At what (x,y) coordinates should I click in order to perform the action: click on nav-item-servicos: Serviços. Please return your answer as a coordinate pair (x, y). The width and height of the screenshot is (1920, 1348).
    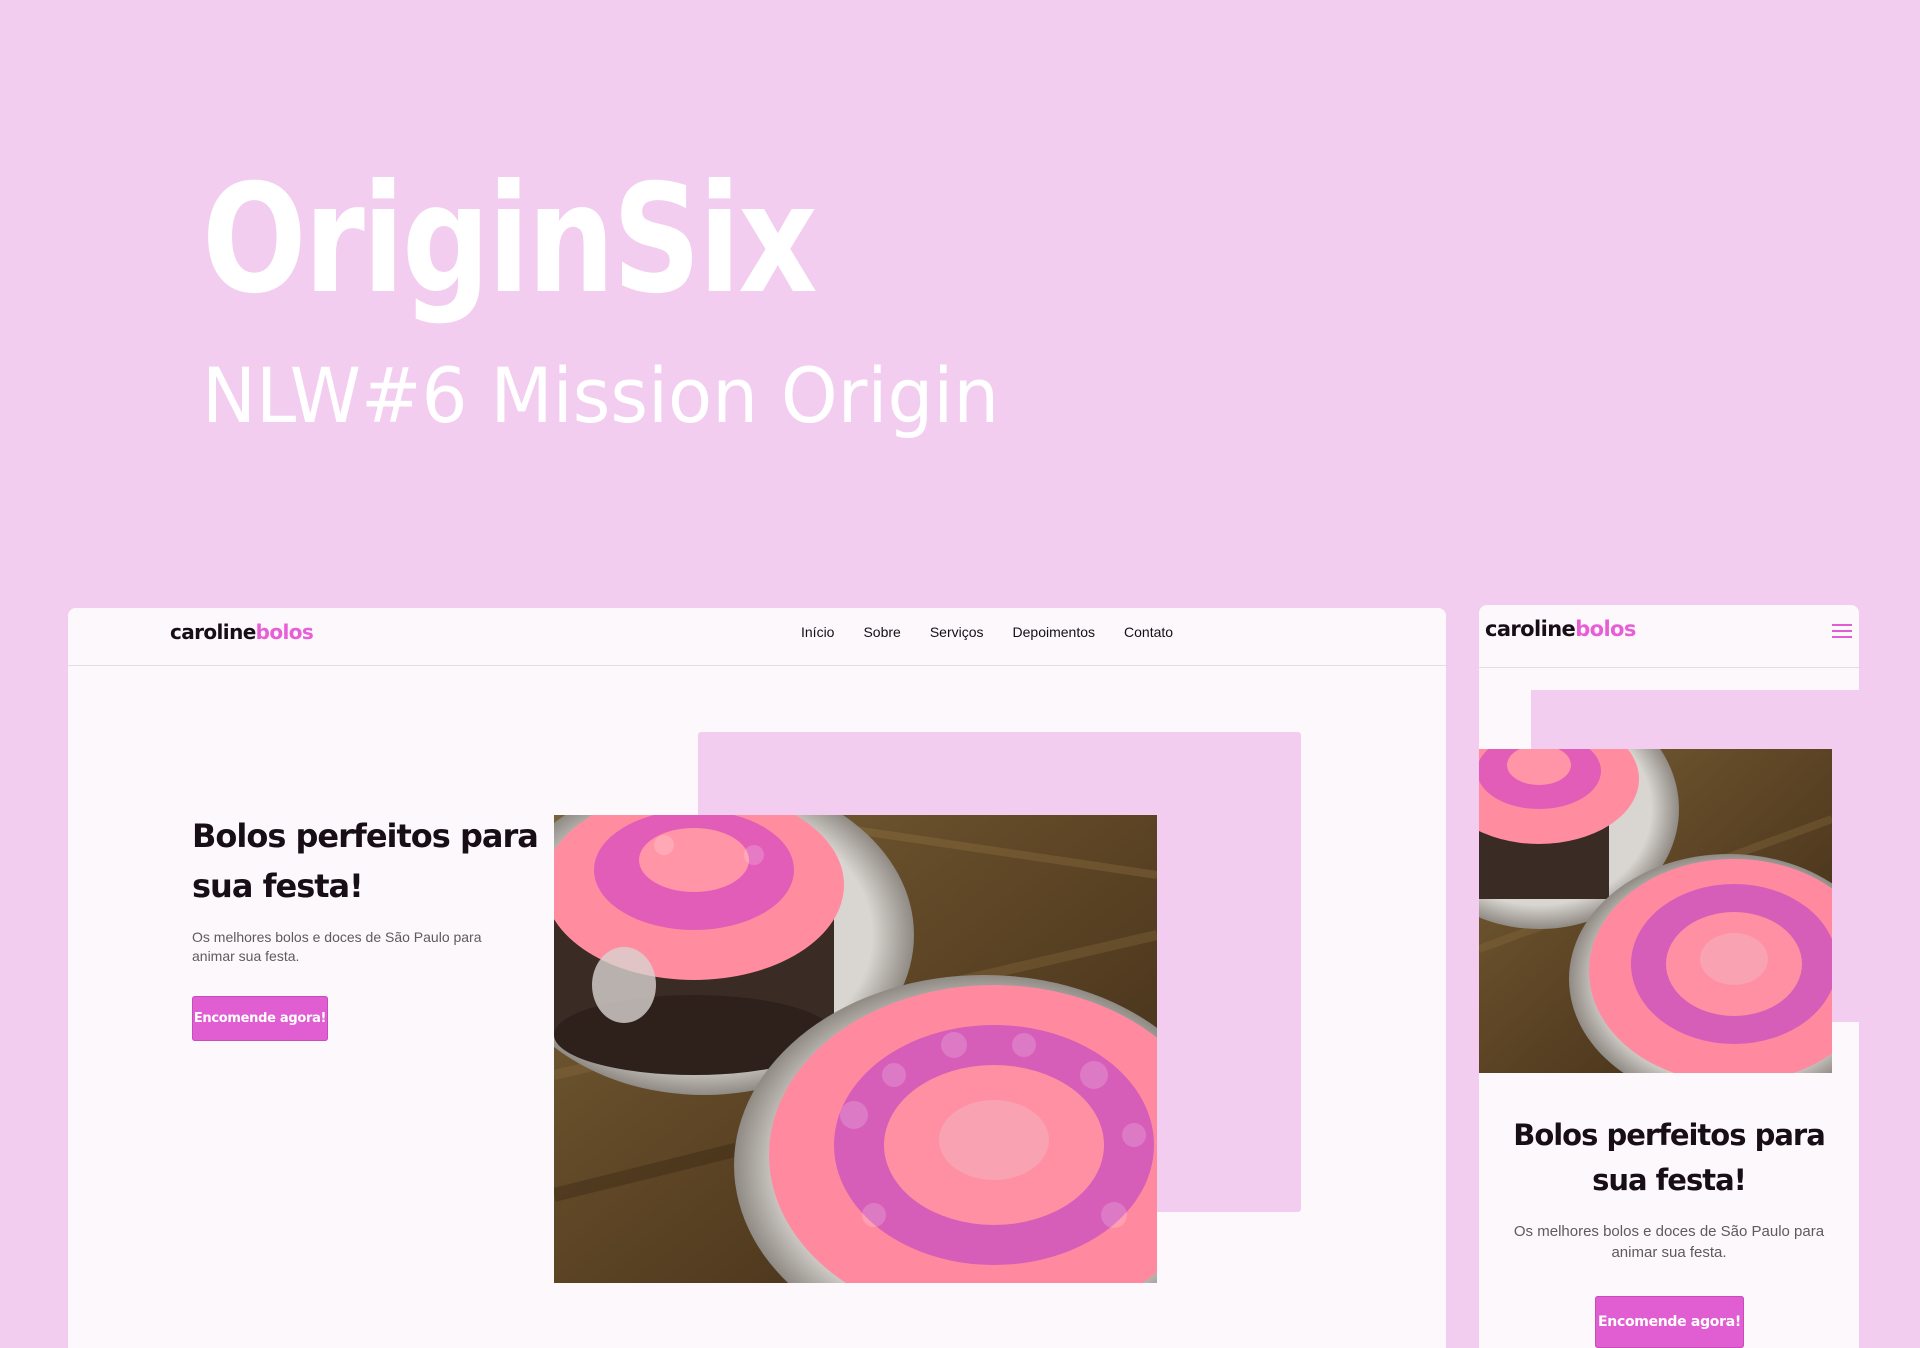
    Looking at the image, I should click on (957, 632).